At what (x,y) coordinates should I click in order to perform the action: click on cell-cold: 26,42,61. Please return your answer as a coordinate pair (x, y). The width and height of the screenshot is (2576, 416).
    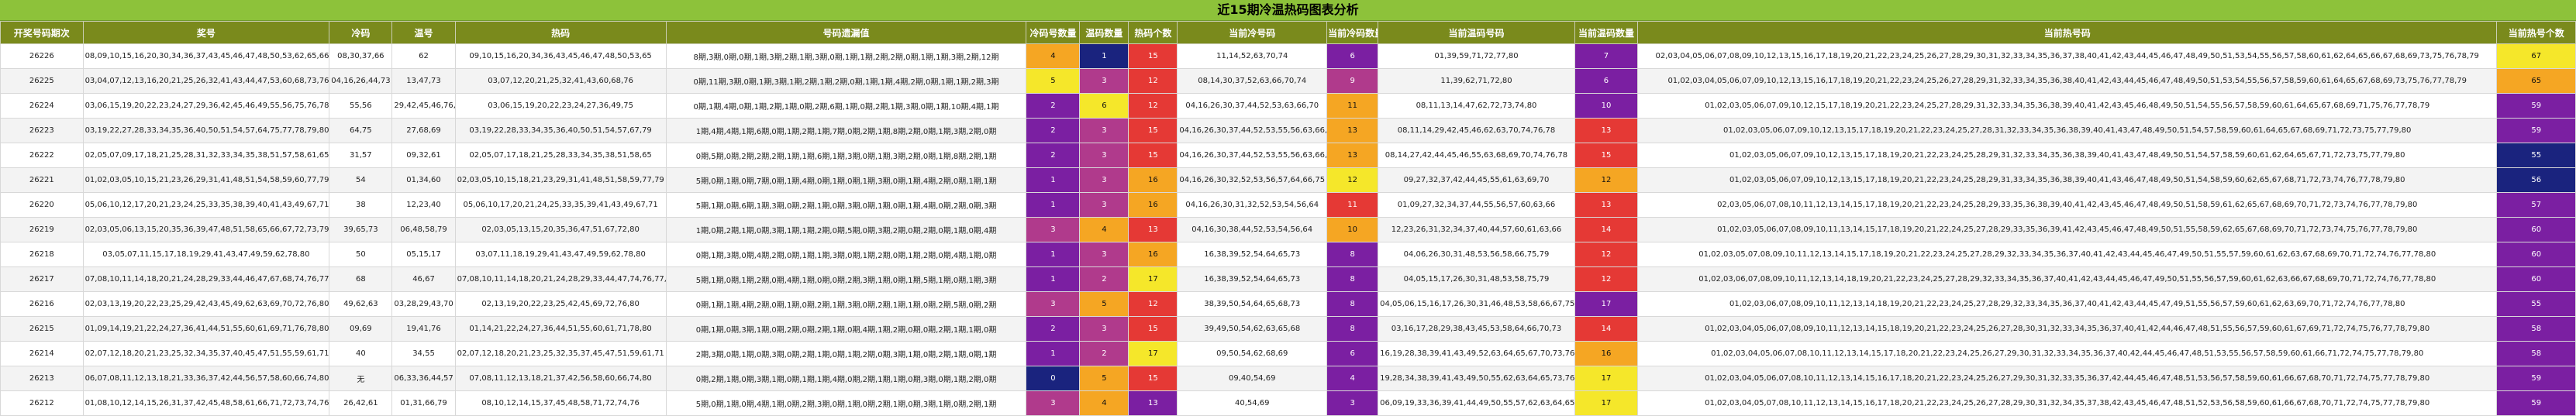
    Looking at the image, I should click on (361, 403).